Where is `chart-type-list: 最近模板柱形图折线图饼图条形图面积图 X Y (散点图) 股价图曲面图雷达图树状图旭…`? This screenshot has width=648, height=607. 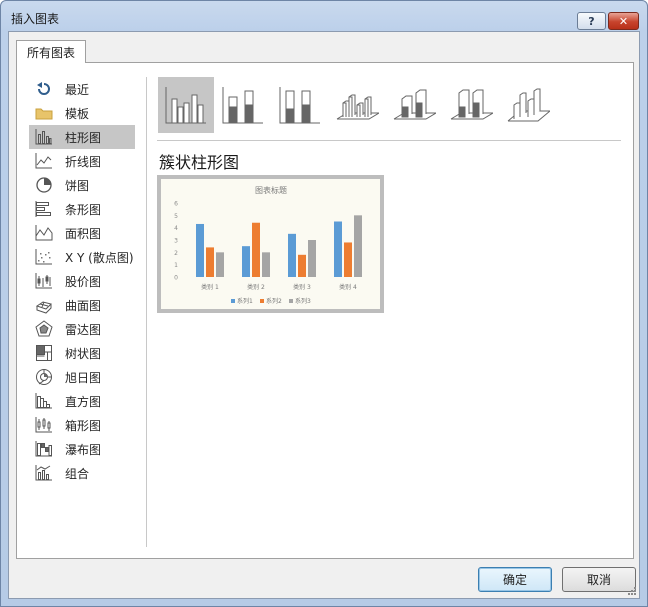
chart-type-list: 最近模板柱形图折线图饼图条形图面积图 X Y (散点图) 股价图曲面图雷达图树状图旭… is located at coordinates (82, 281).